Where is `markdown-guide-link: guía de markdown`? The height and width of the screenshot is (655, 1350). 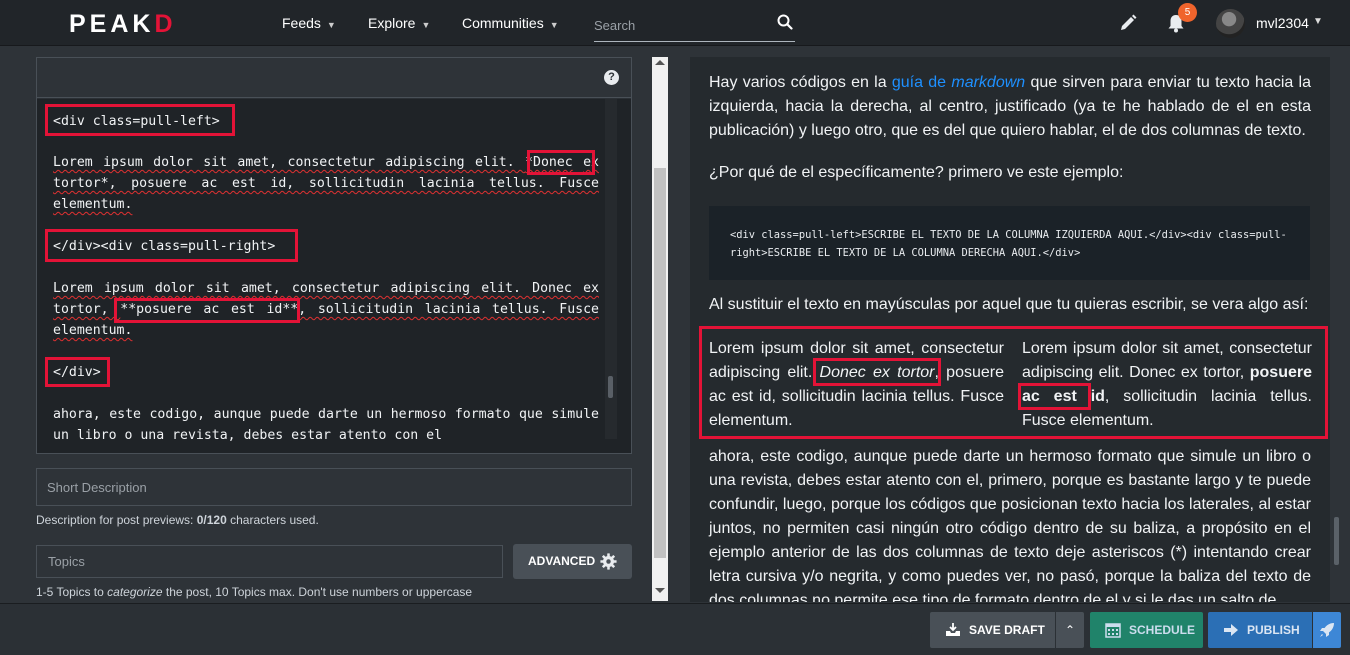 markdown-guide-link: guía de markdown is located at coordinates (958, 82).